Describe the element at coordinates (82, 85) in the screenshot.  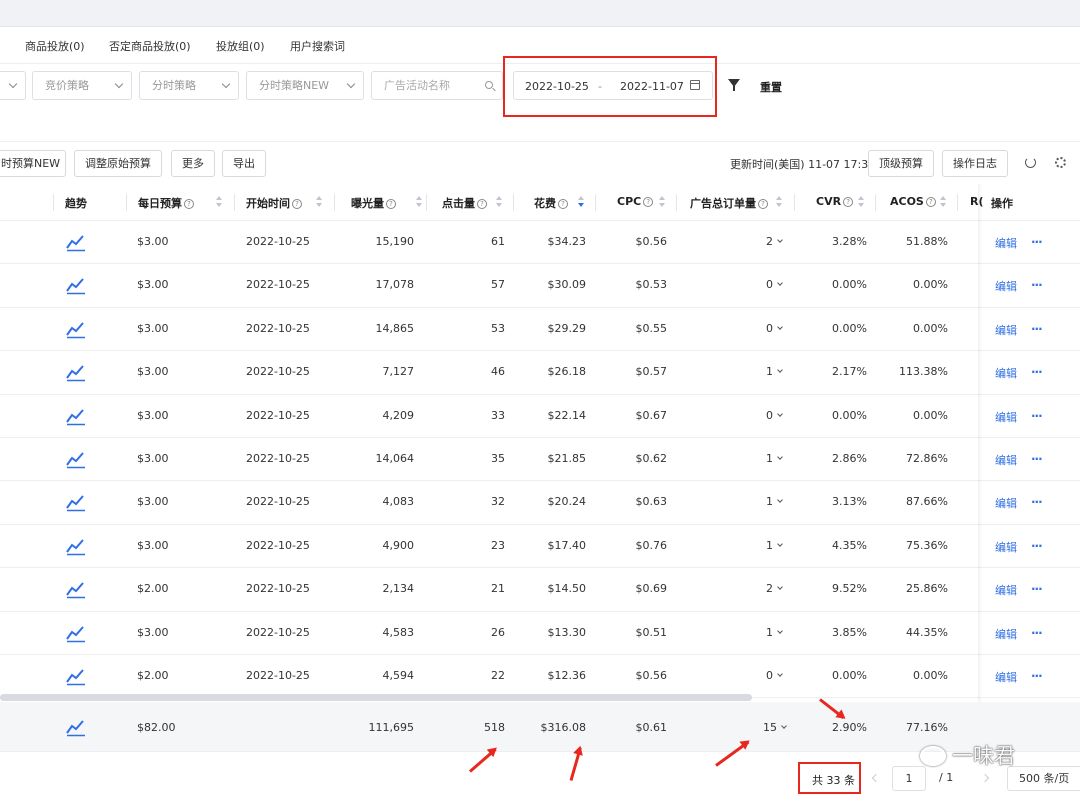
I see `bid-strategy-select: 竞价策略` at that location.